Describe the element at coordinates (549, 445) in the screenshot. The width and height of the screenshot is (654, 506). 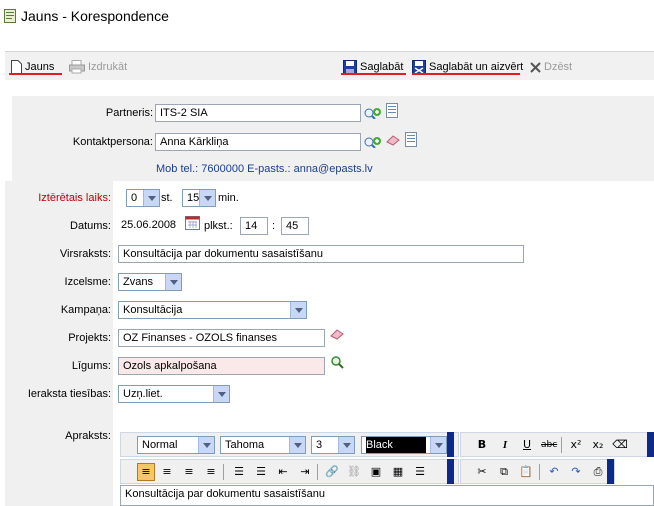
I see `strikethrough-icon: abc` at that location.